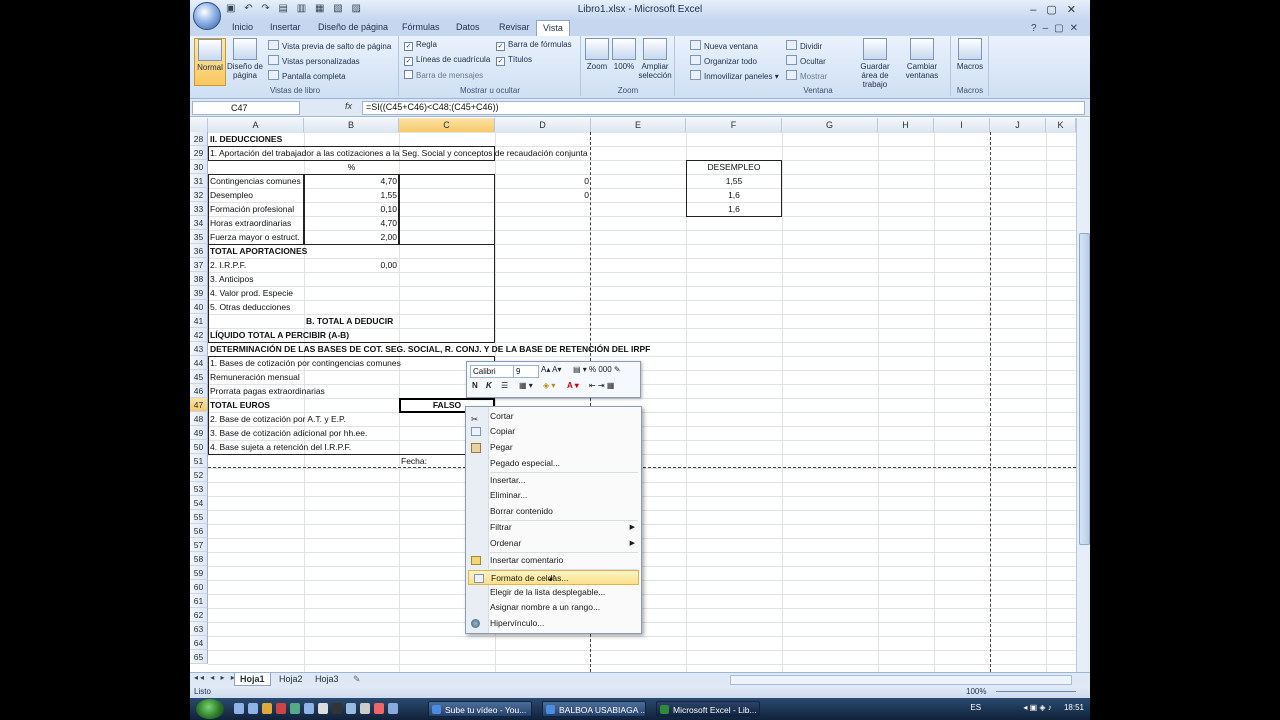  Describe the element at coordinates (256, 209) in the screenshot. I see `cell-a33: Formación profesional` at that location.